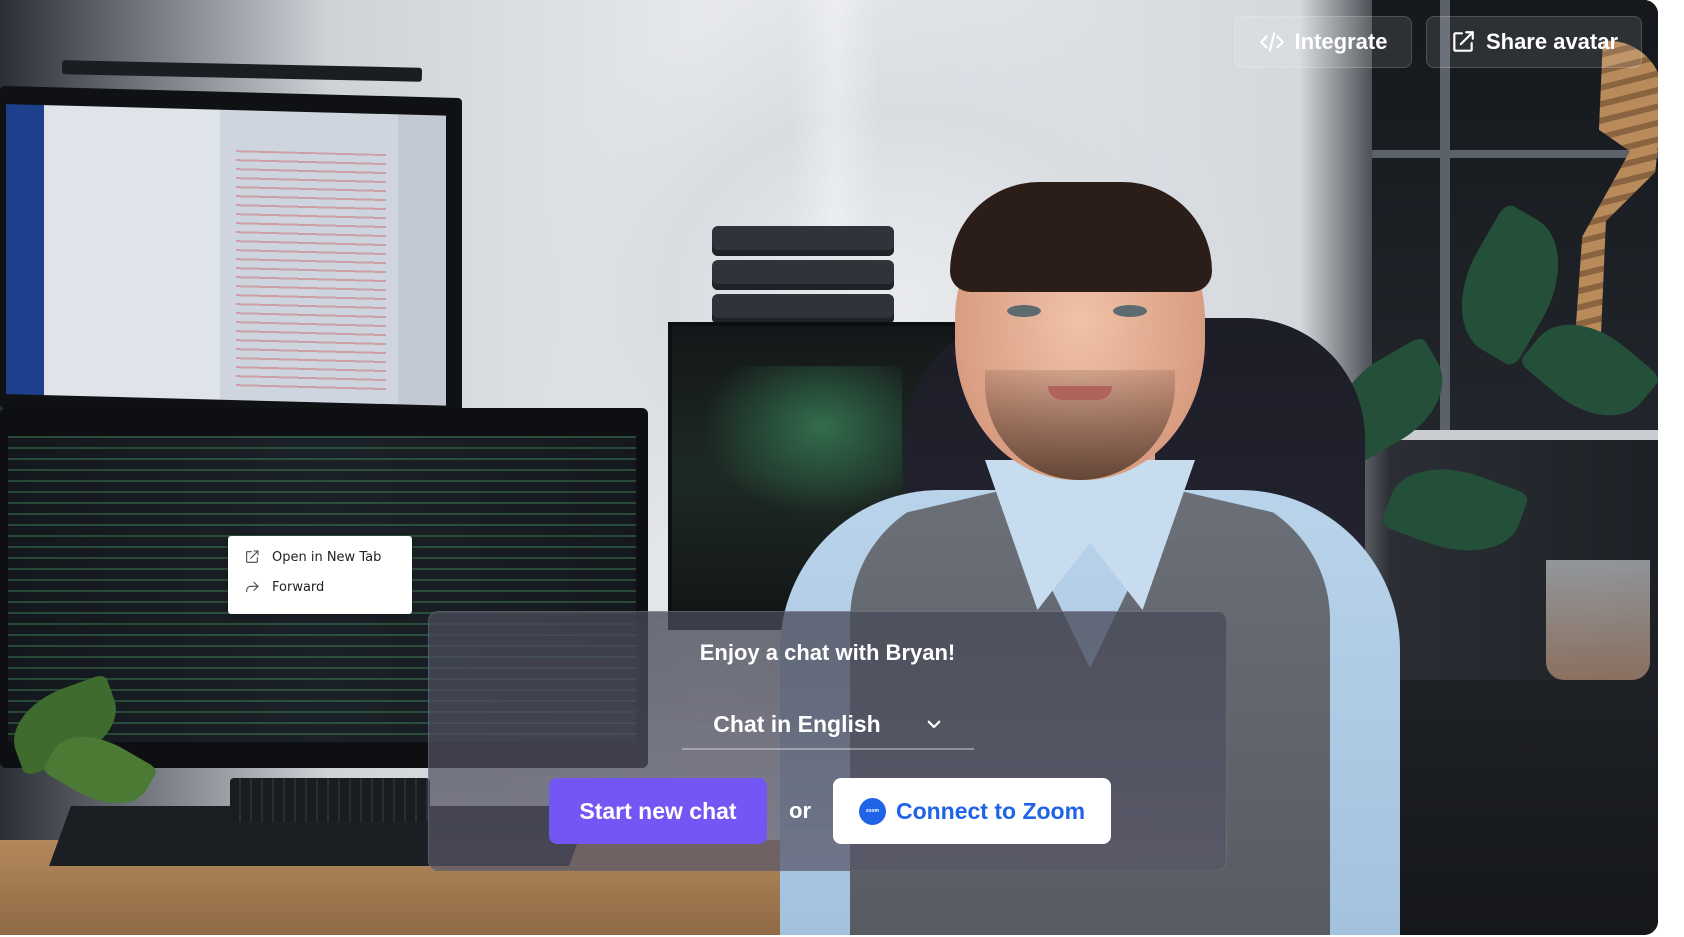 The width and height of the screenshot is (1684, 937). I want to click on zoom-logo-icon: zoom, so click(872, 811).